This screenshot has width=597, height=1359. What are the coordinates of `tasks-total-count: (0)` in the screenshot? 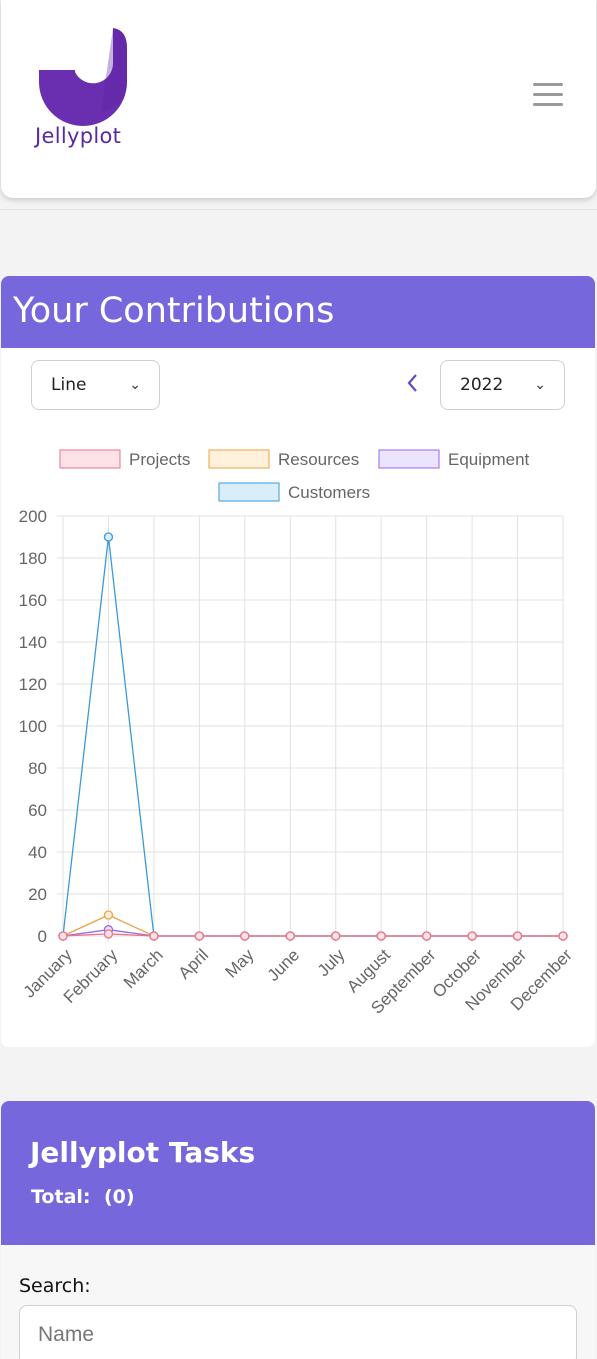 It's located at (119, 1197).